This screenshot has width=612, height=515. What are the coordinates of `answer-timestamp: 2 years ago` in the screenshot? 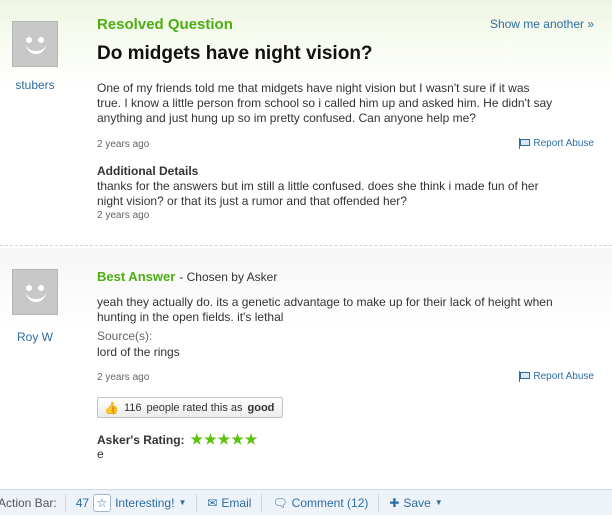 It's located at (123, 377).